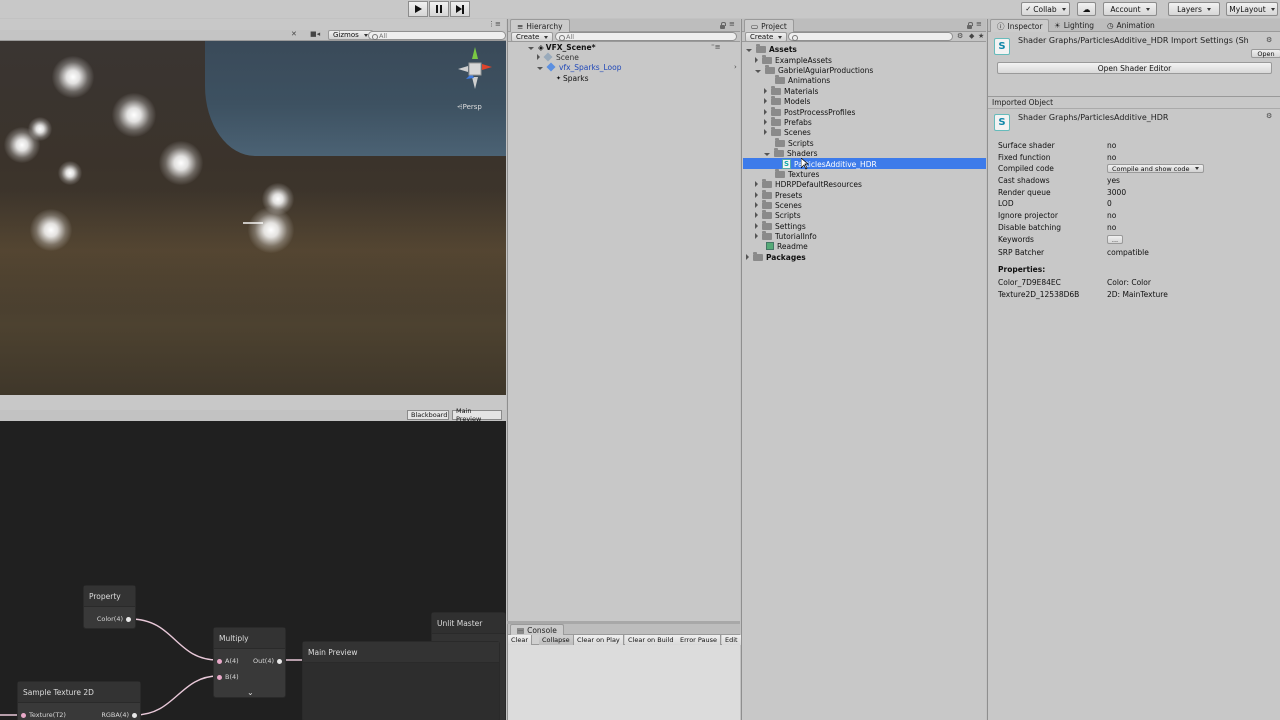 This screenshot has height=720, width=1280. Describe the element at coordinates (350, 35) in the screenshot. I see `gizmos-dropdown: Gizmos` at that location.